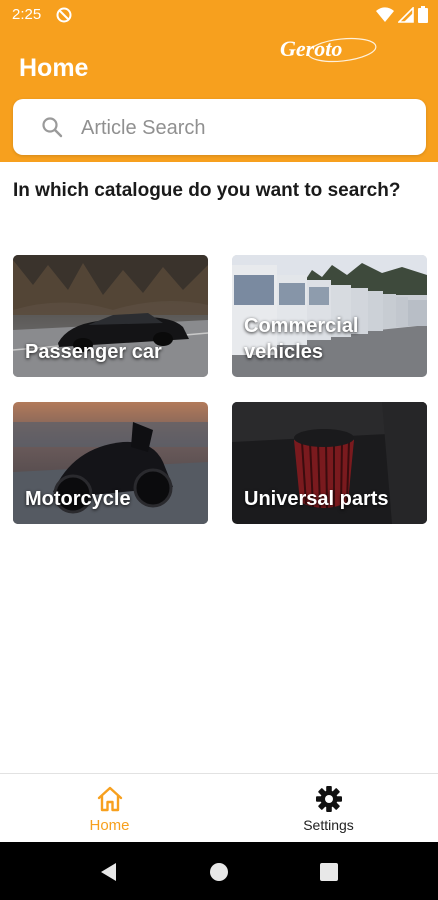 Image resolution: width=438 pixels, height=900 pixels. Describe the element at coordinates (64, 15) in the screenshot. I see `do-not-disturb-icon` at that location.